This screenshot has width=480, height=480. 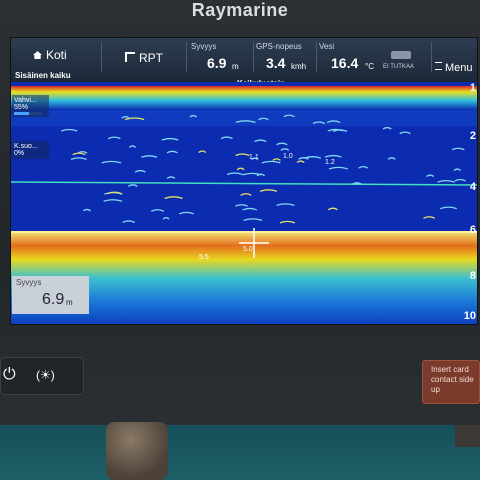 What do you see at coordinates (472, 276) in the screenshot?
I see `depth-scale-label: 8` at bounding box center [472, 276].